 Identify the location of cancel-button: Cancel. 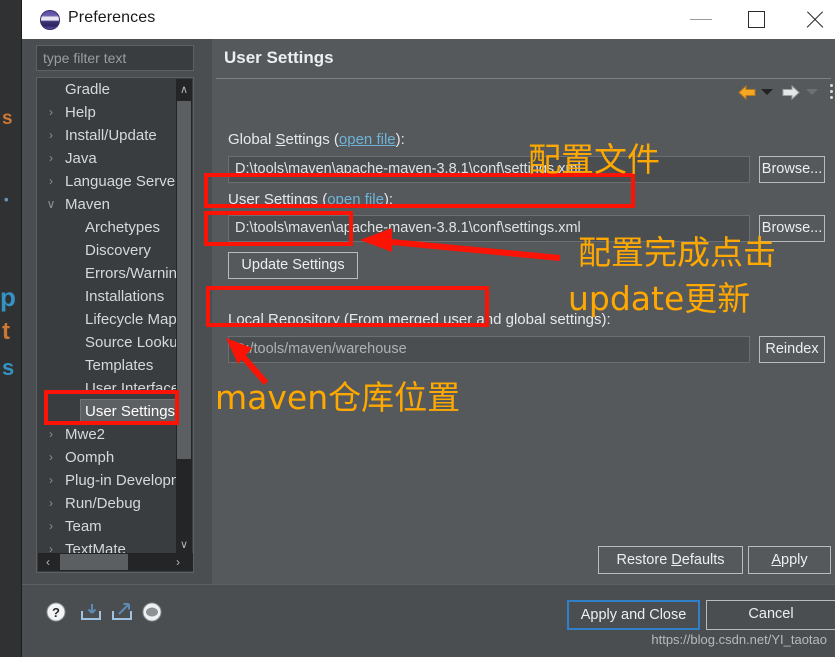
(770, 615).